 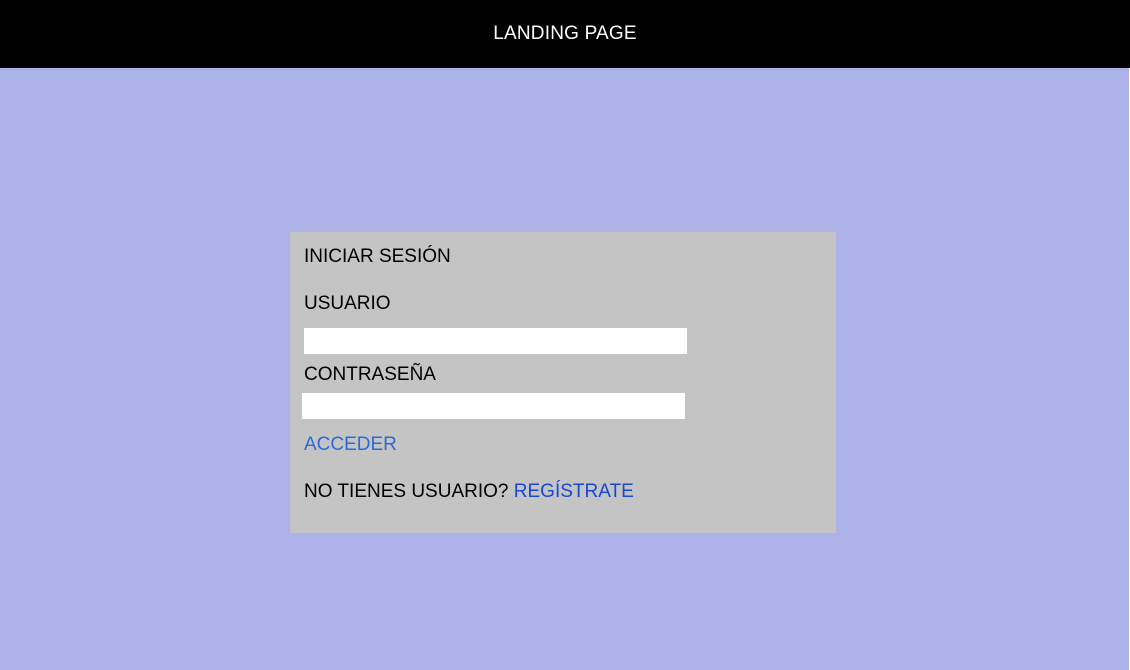 I want to click on register-link: REGÍSTRATE, so click(x=574, y=491).